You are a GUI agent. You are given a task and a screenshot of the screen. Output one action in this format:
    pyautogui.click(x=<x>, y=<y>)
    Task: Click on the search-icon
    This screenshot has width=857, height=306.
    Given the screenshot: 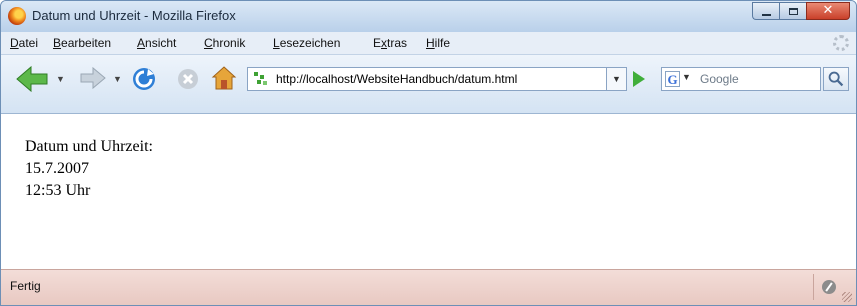 What is the action you would take?
    pyautogui.click(x=836, y=79)
    